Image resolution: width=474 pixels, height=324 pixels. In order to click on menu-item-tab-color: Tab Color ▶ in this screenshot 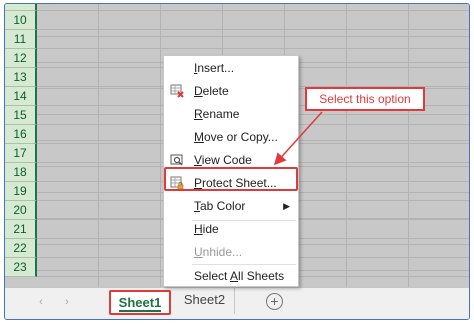, I will do `click(231, 206)`.